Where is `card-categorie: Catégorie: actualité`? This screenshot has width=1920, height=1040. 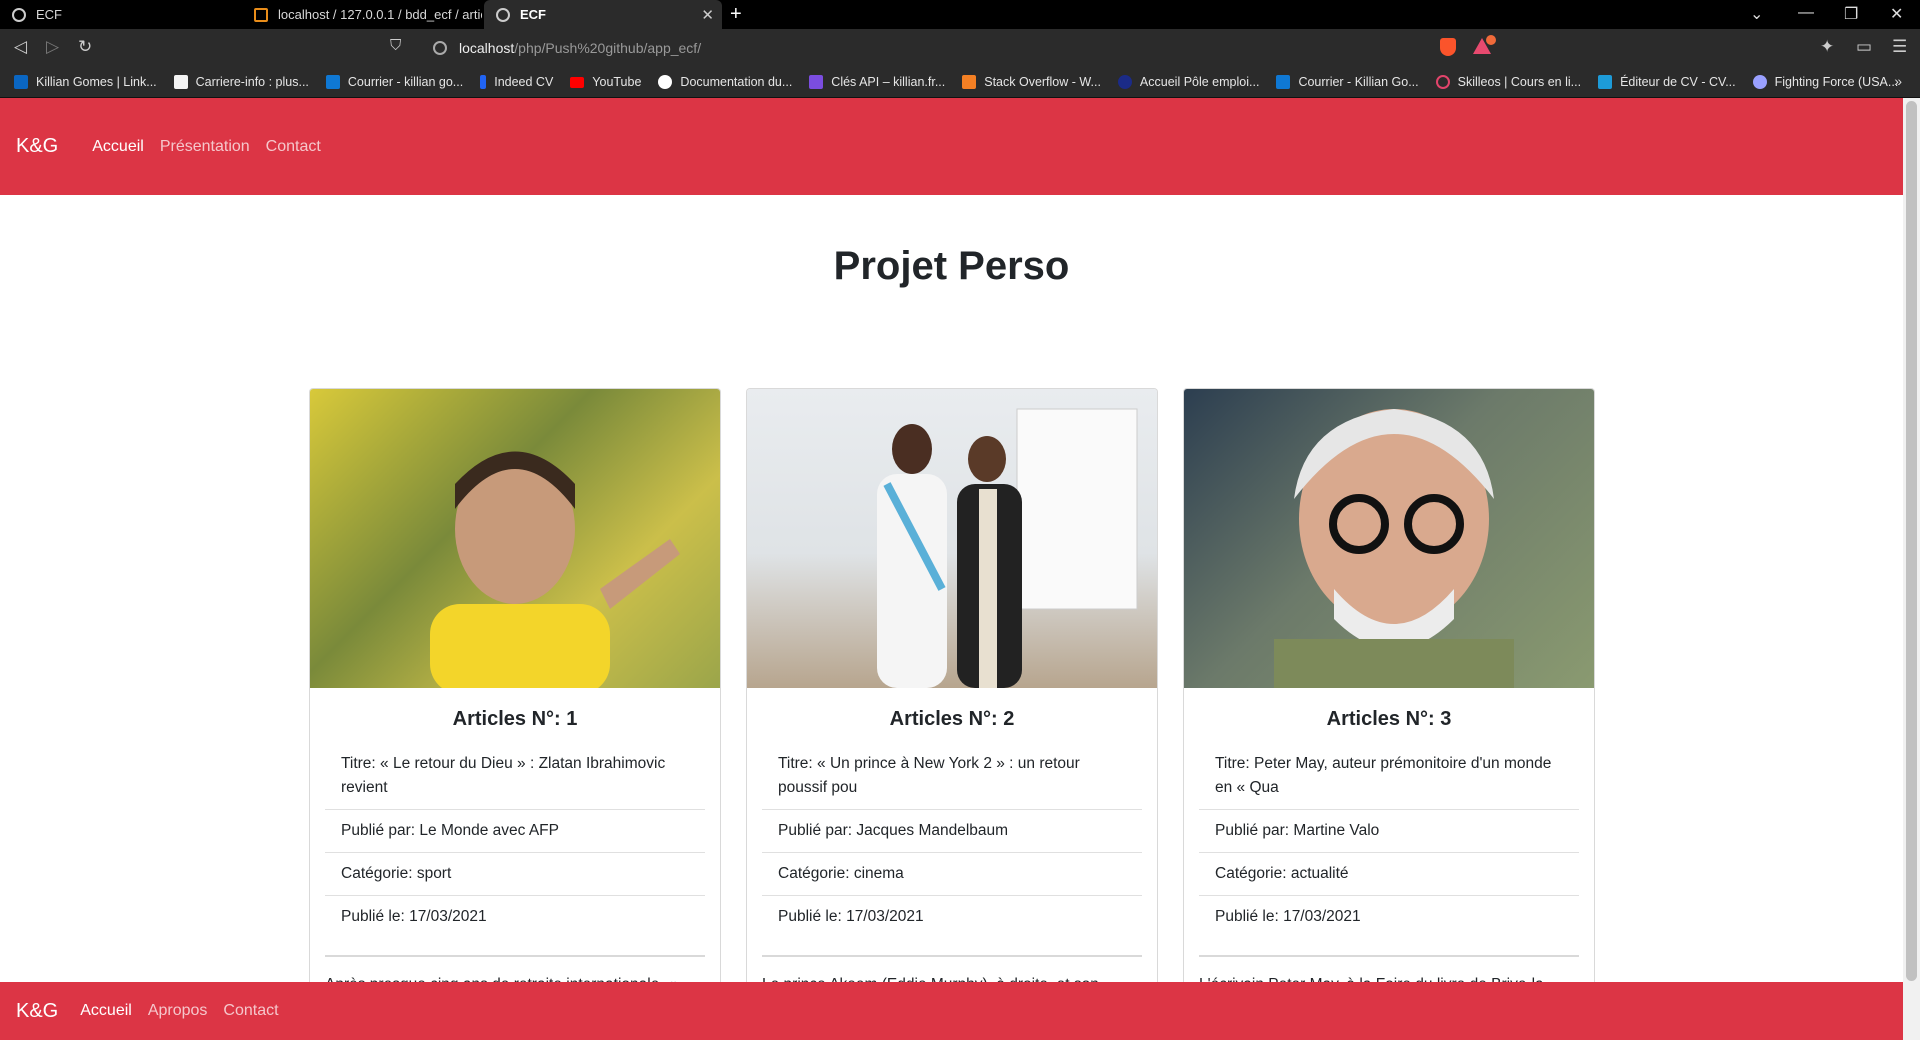 card-categorie: Catégorie: actualité is located at coordinates (1389, 874).